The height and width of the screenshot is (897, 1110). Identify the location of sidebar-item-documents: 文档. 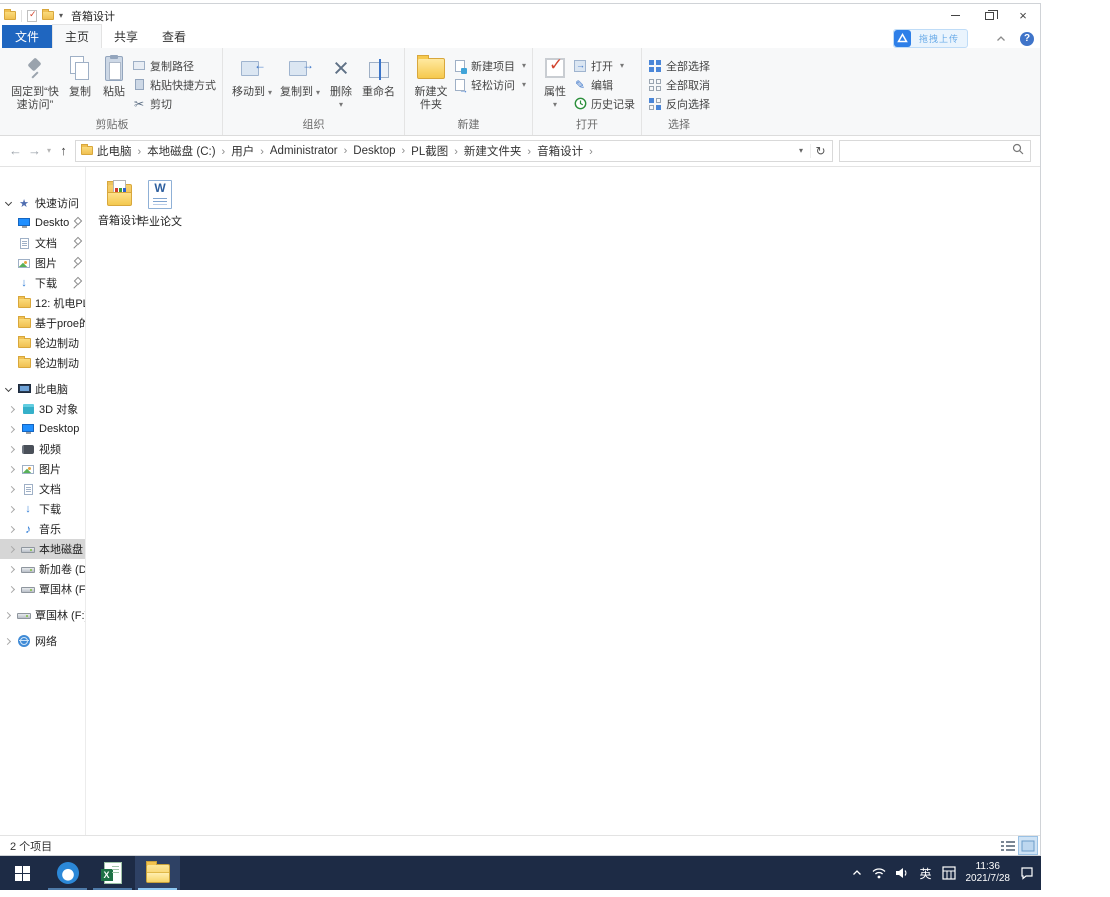
(42, 243).